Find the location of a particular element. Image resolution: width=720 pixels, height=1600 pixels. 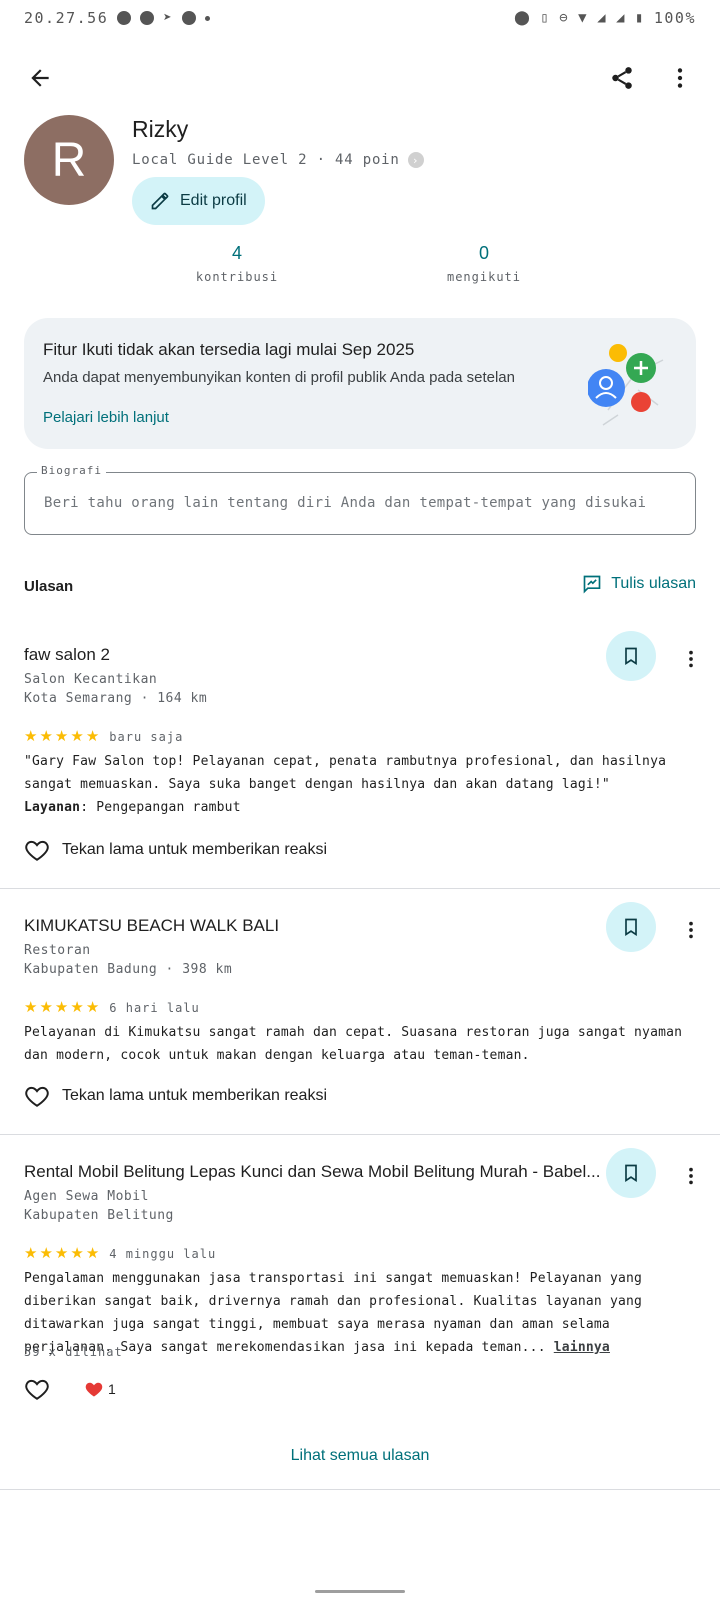

review-place-category: Salon Kecantikan is located at coordinates (91, 679).